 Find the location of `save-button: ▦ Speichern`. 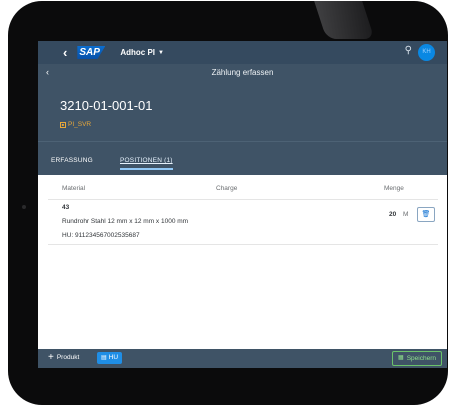

save-button: ▦ Speichern is located at coordinates (417, 358).